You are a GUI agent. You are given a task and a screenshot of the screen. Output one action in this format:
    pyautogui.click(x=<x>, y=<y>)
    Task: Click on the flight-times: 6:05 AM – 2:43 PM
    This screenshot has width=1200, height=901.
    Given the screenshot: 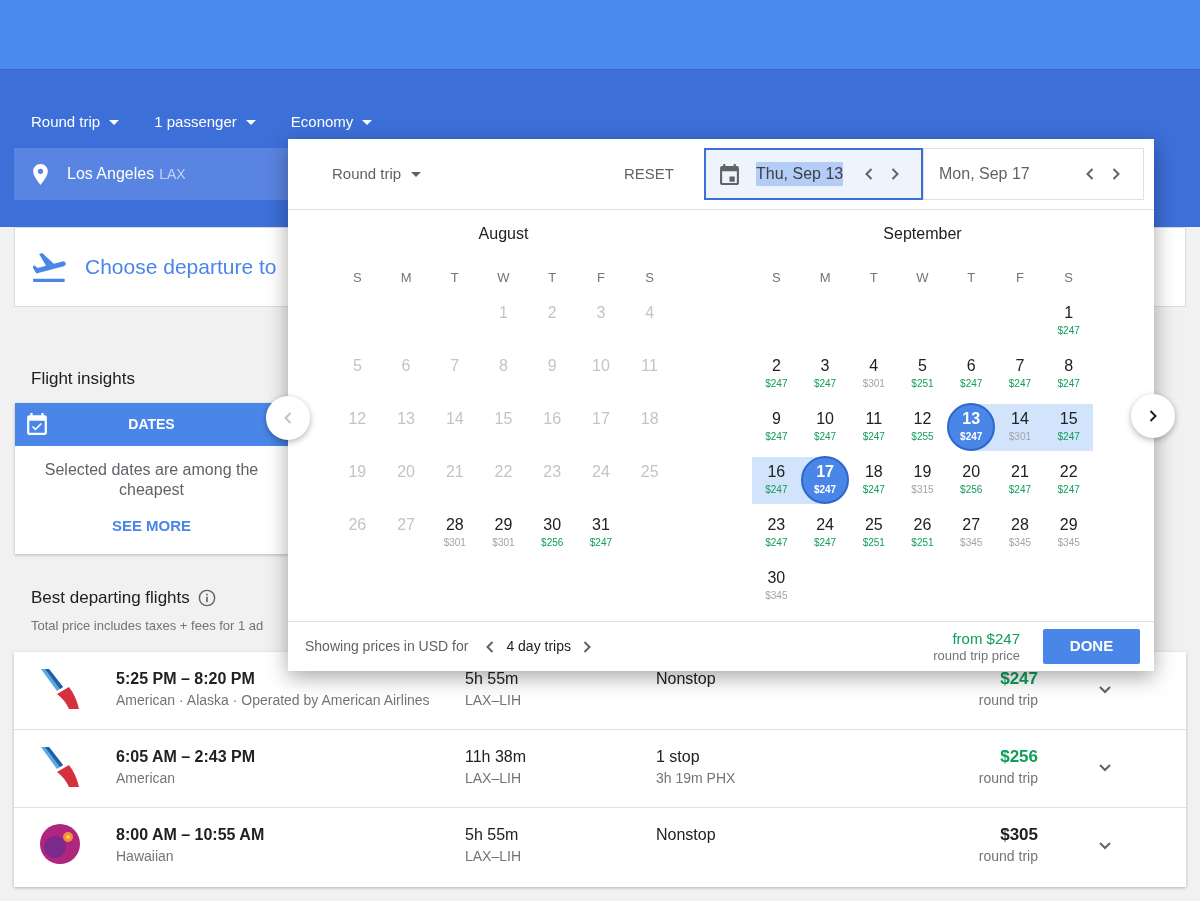 What is the action you would take?
    pyautogui.click(x=185, y=757)
    